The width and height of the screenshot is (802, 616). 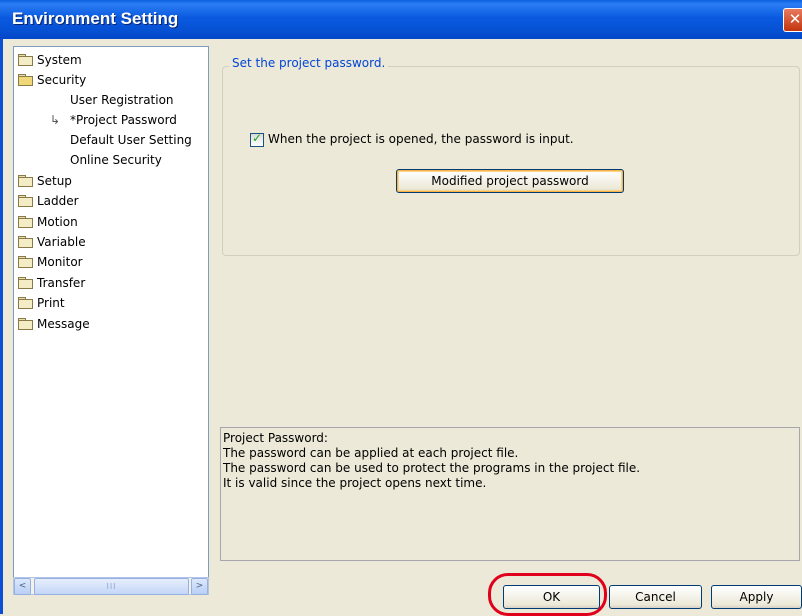 What do you see at coordinates (51, 303) in the screenshot?
I see `tree-item-label: Print` at bounding box center [51, 303].